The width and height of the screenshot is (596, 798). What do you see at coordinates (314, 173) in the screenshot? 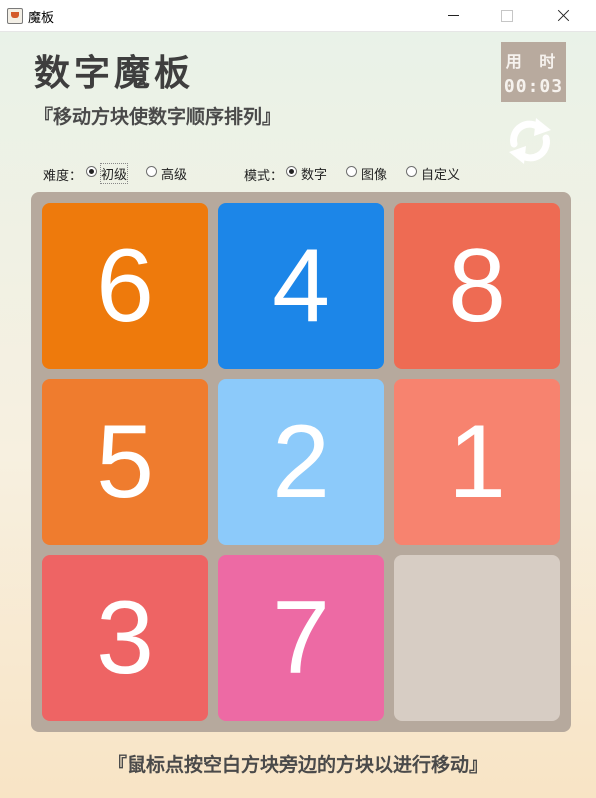
I see `mode-option-number: 数字` at bounding box center [314, 173].